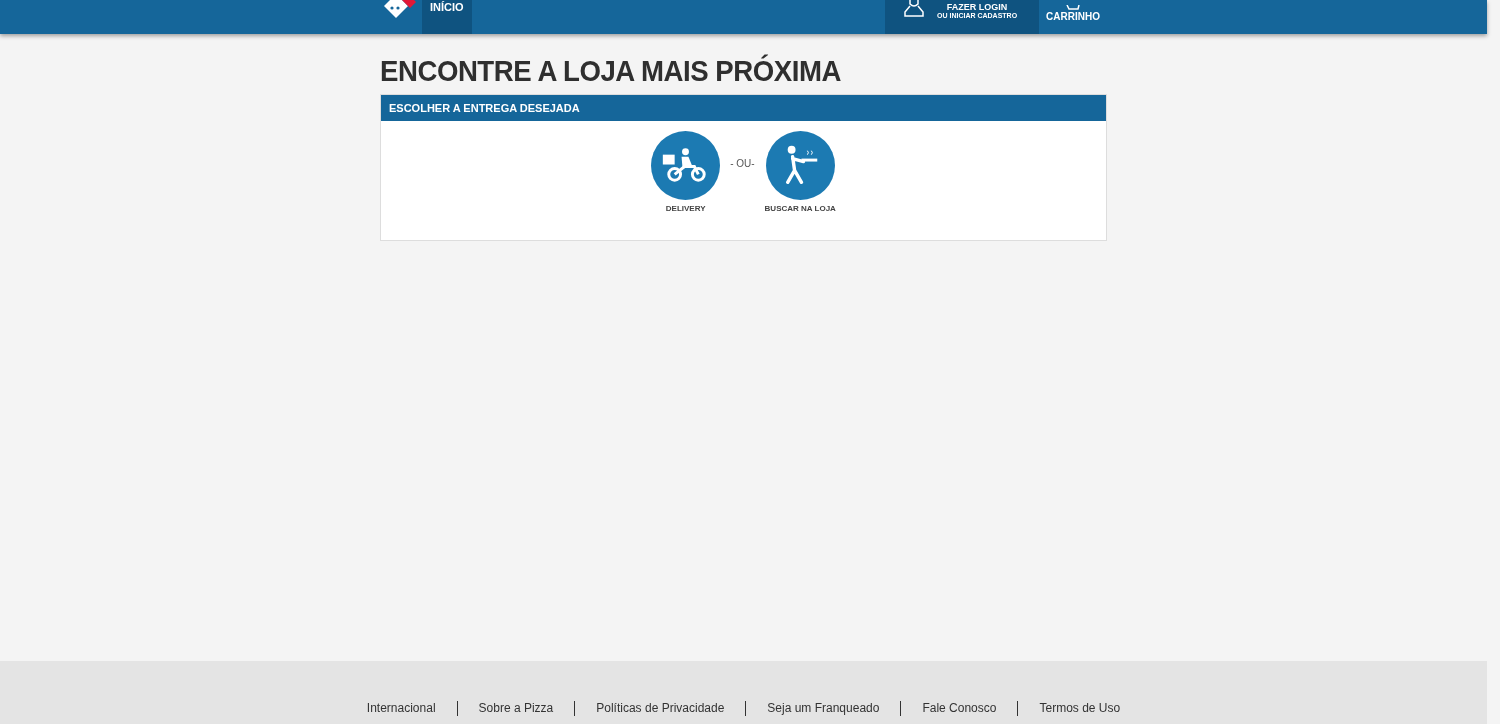 The height and width of the screenshot is (724, 1500). I want to click on delivery-option: BUSCAR NA LOJA, so click(800, 172).